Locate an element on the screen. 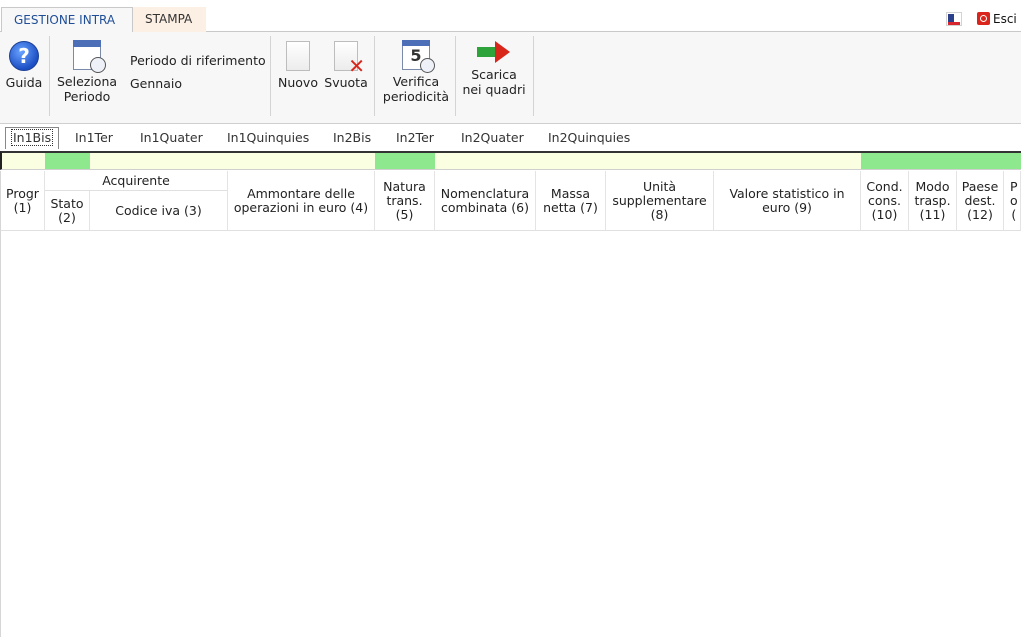 The image size is (1021, 637). new-label: Nuovo is located at coordinates (298, 82).